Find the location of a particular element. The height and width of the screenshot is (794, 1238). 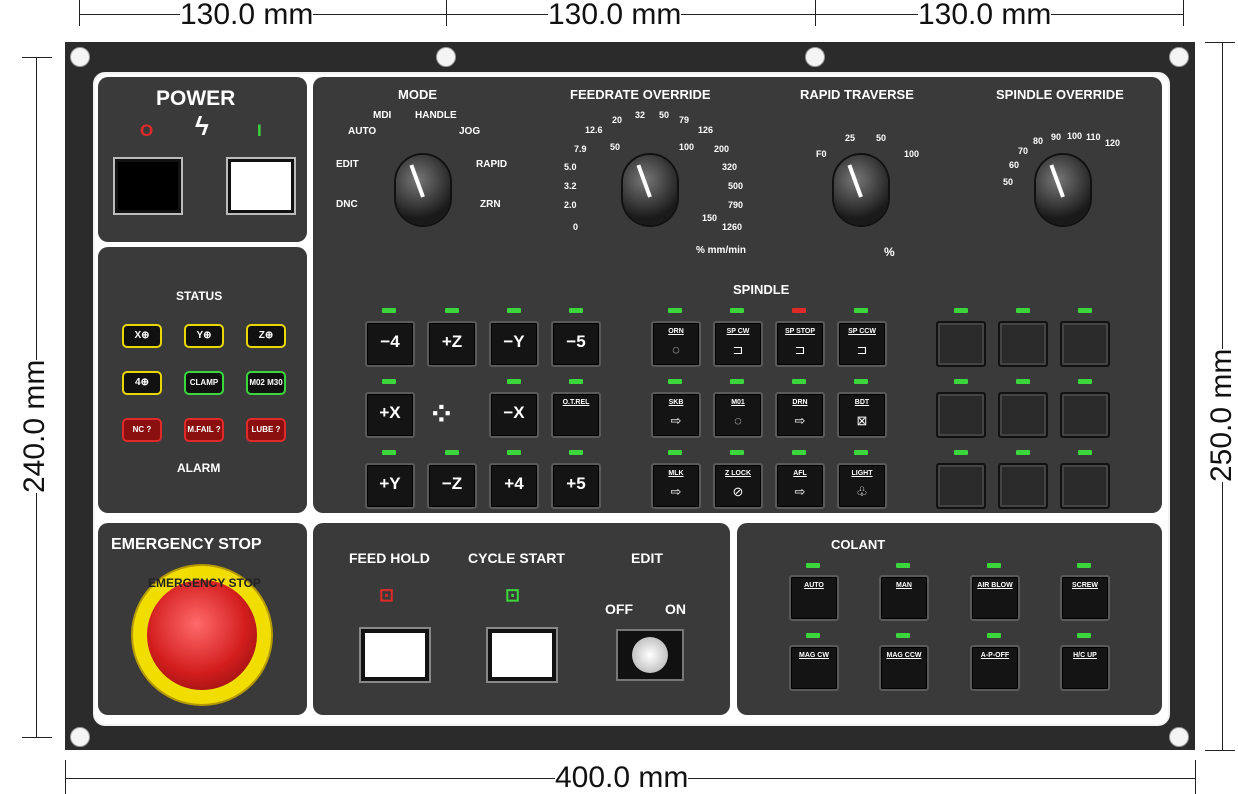

alarm-title: ALARM is located at coordinates (199, 468).